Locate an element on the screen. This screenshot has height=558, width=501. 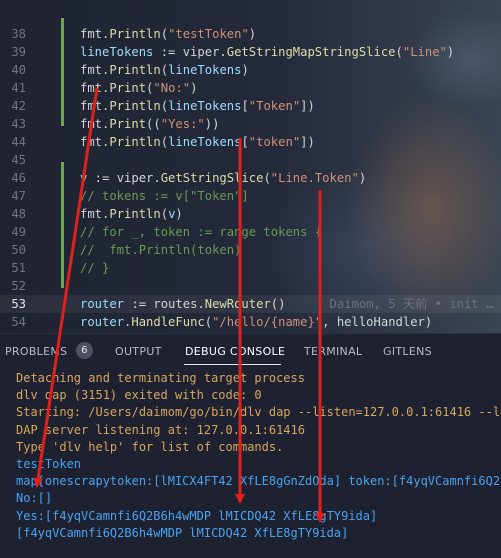
code-line: 52 is located at coordinates (250, 286).